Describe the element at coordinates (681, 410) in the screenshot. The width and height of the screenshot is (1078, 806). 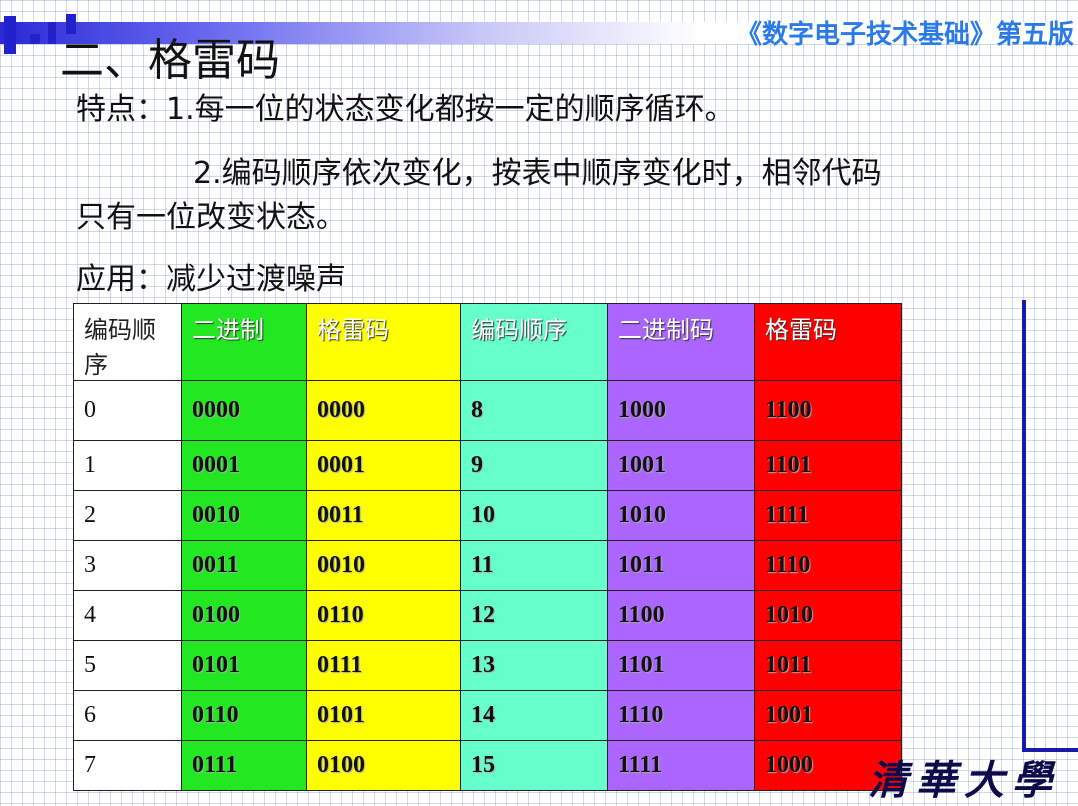
I see `table-cell: 1000` at that location.